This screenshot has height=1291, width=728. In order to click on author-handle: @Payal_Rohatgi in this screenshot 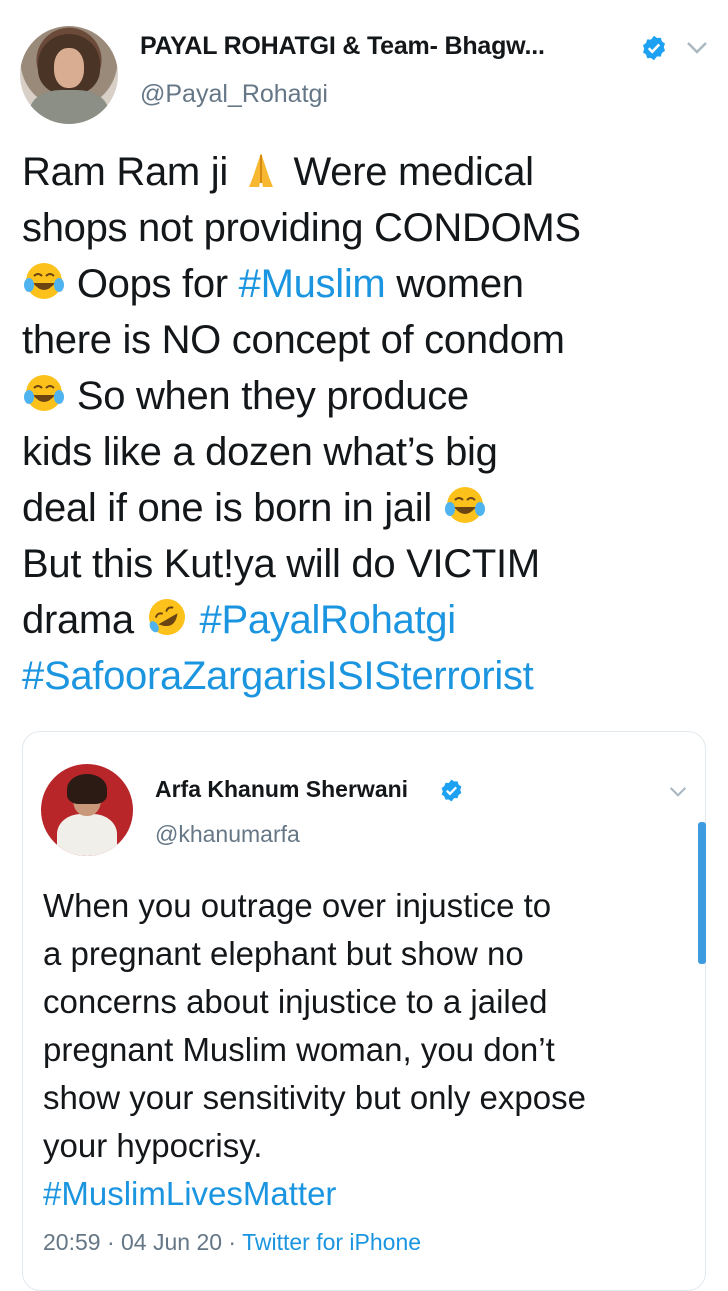, I will do `click(234, 94)`.